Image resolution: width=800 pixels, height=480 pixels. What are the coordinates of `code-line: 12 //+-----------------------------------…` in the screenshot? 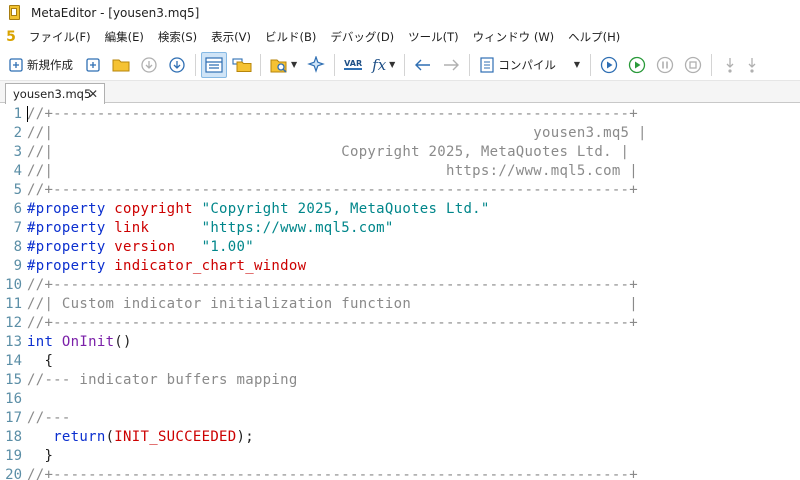 It's located at (400, 322).